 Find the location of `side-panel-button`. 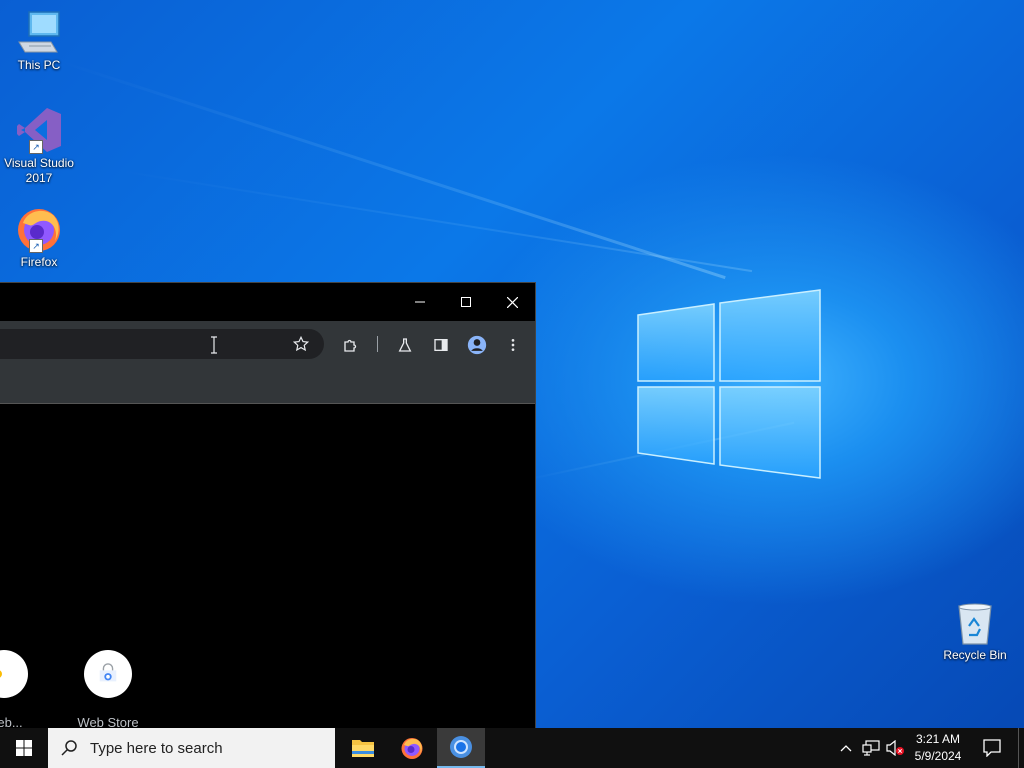

side-panel-button is located at coordinates (441, 345).